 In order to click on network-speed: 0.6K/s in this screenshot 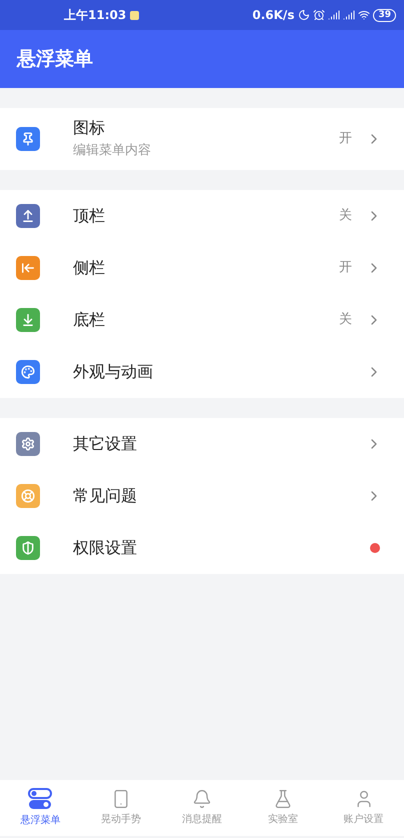, I will do `click(273, 15)`.